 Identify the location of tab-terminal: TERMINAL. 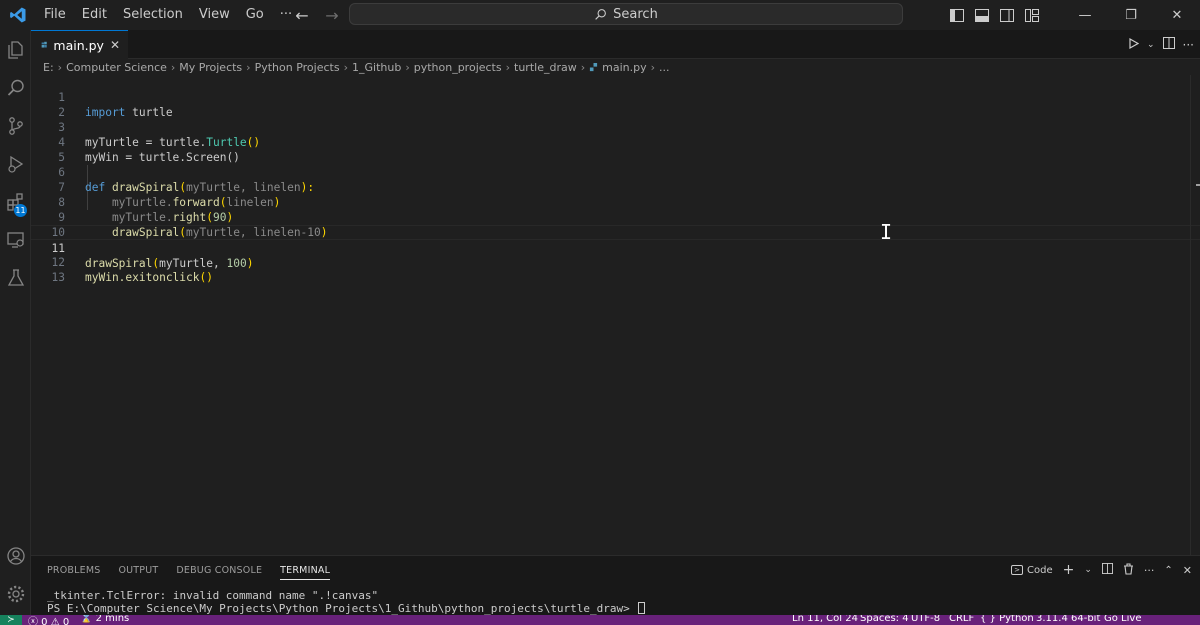
(305, 572).